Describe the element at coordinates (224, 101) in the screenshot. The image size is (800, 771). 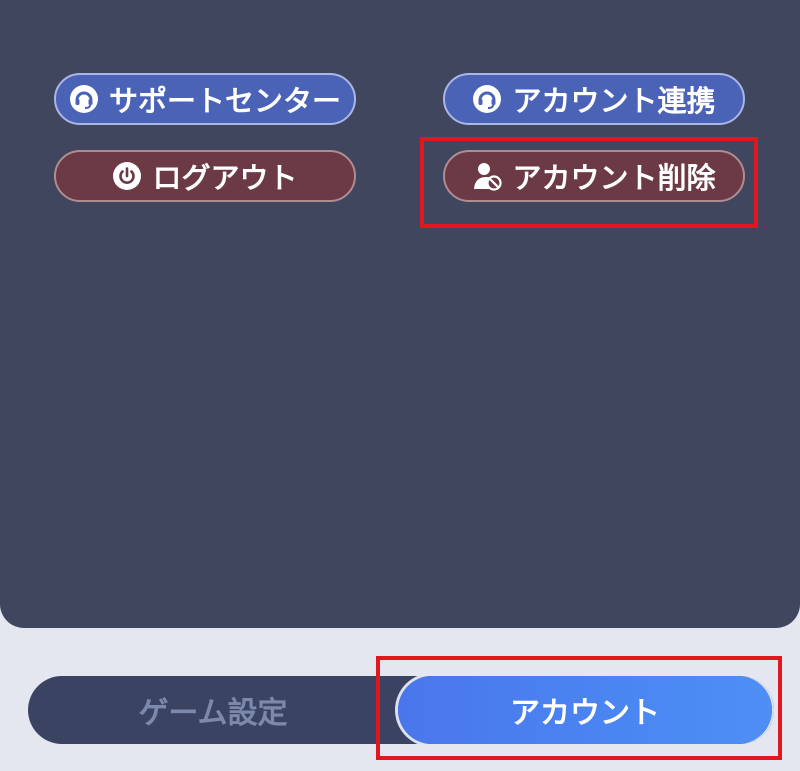
I see `support-center-label: サポートセンター` at that location.